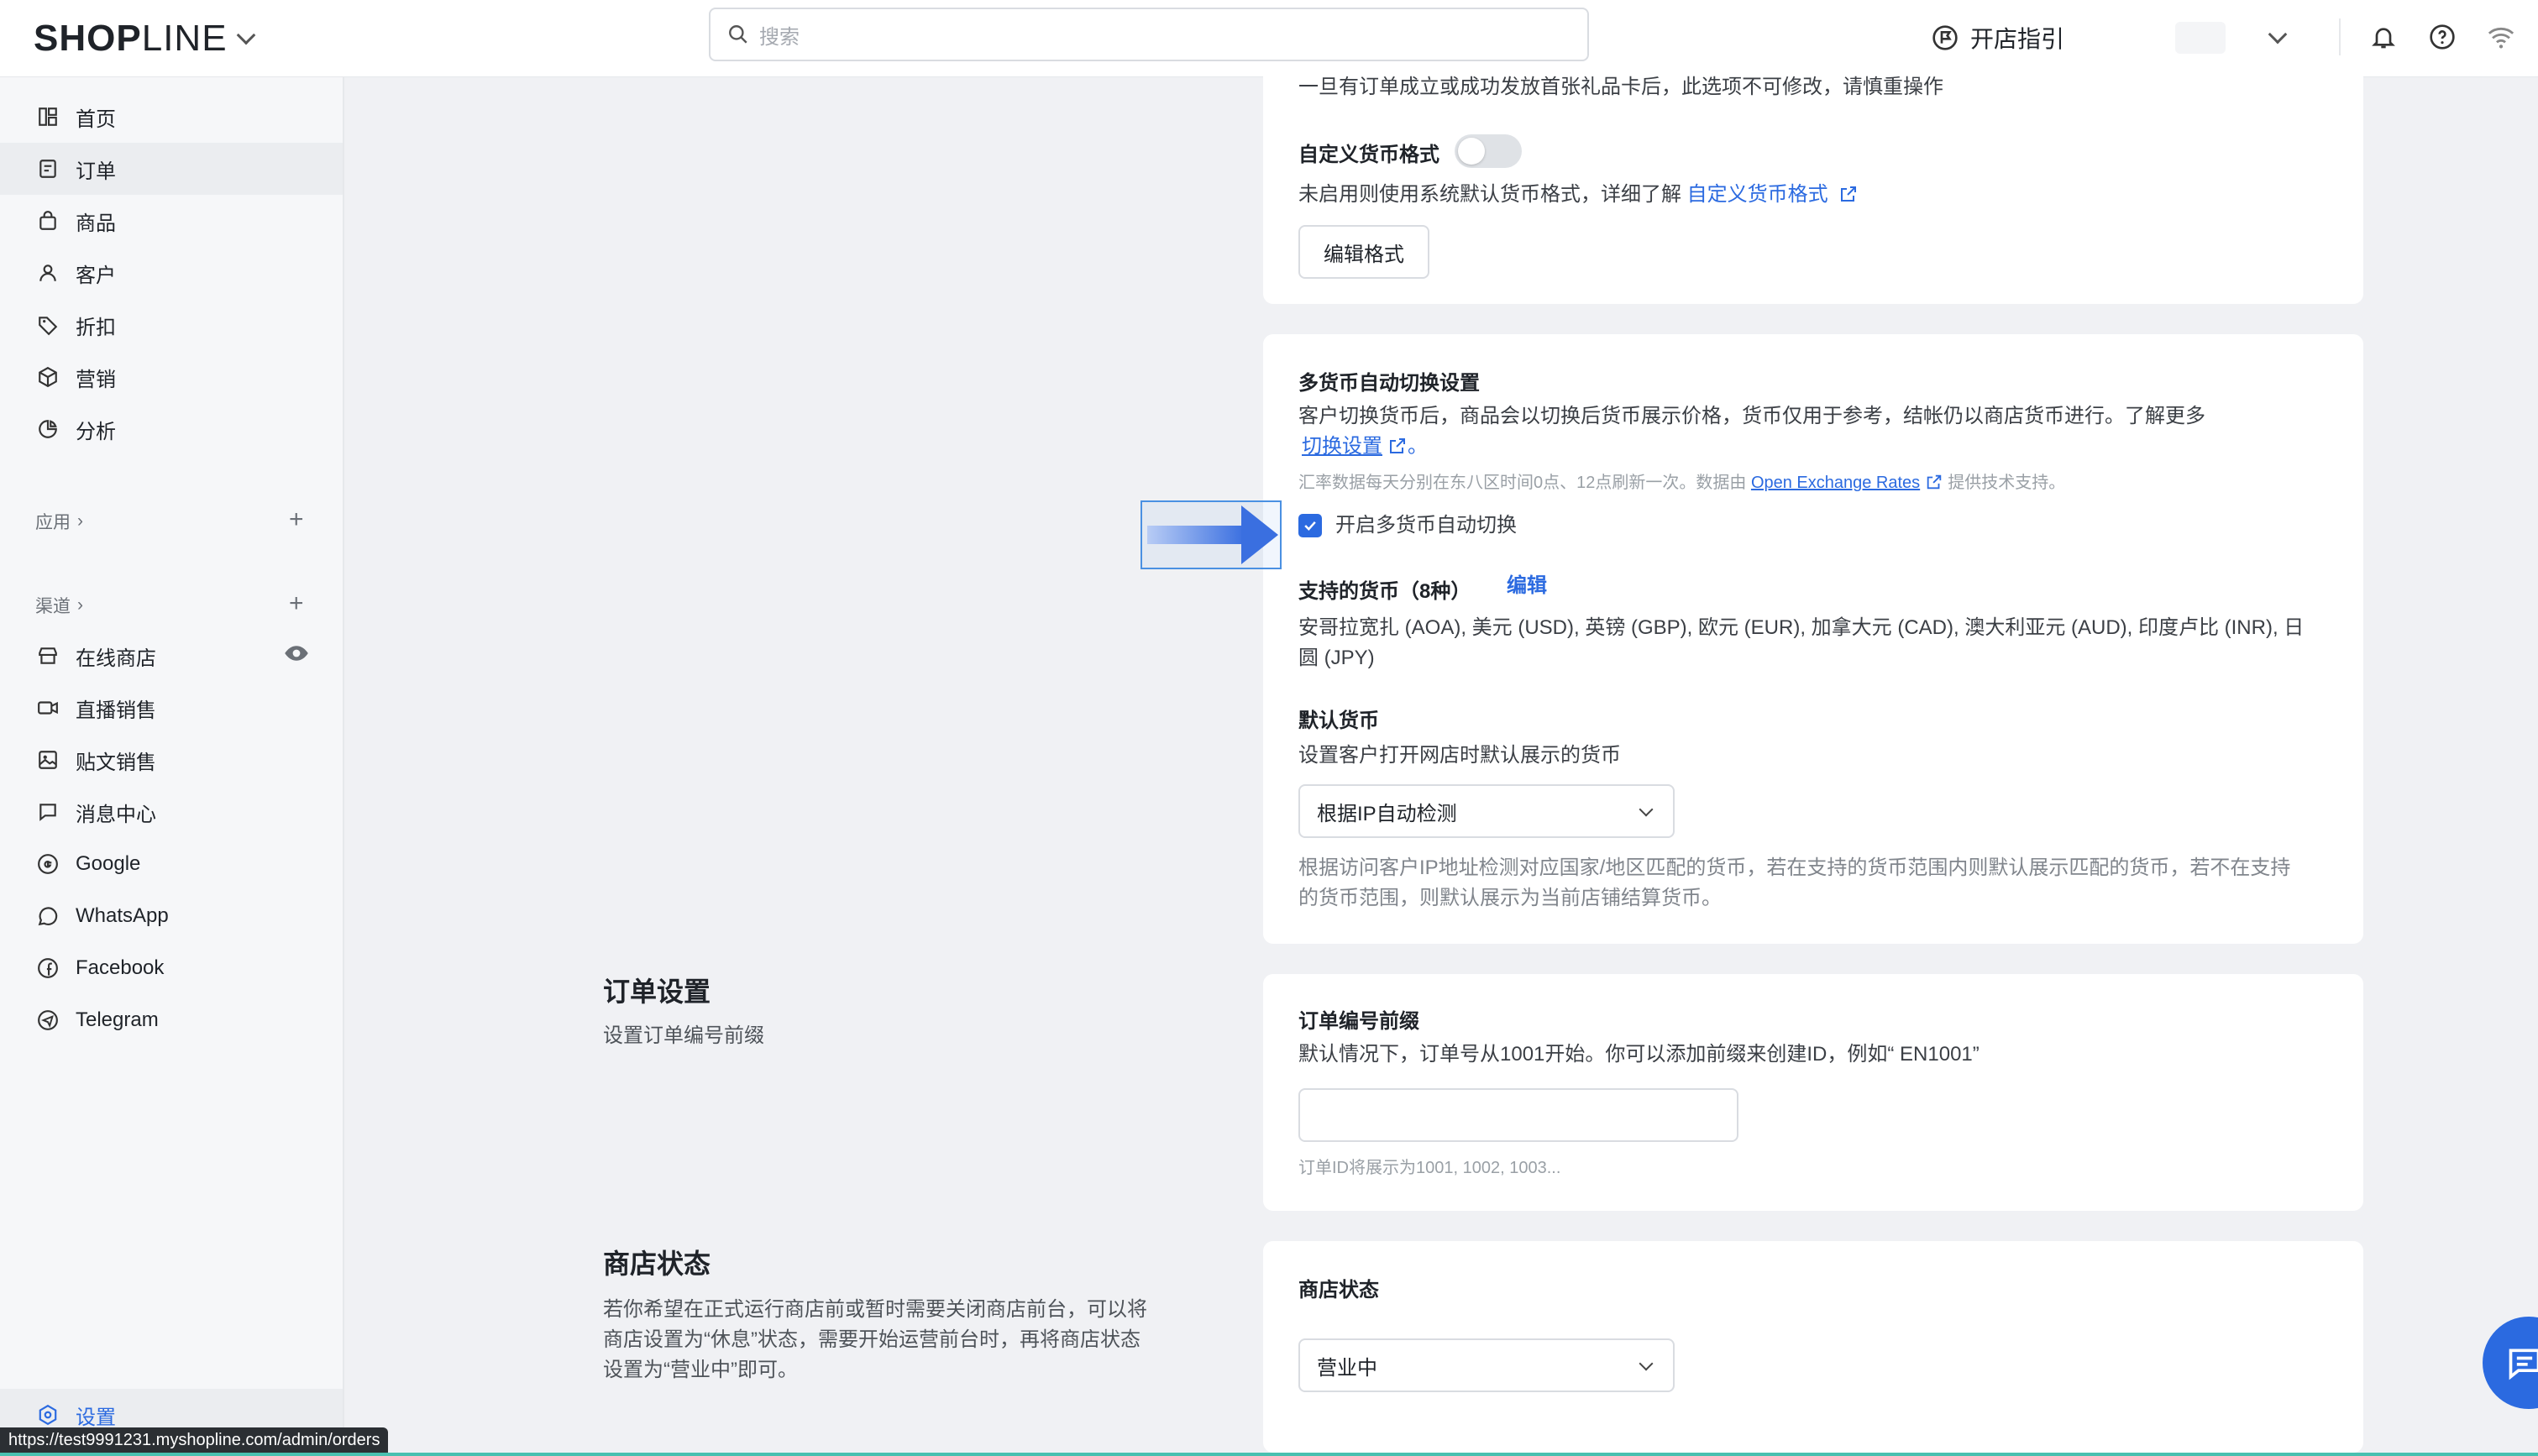  I want to click on store-status-card: 商店状态 营业中, so click(1813, 1347).